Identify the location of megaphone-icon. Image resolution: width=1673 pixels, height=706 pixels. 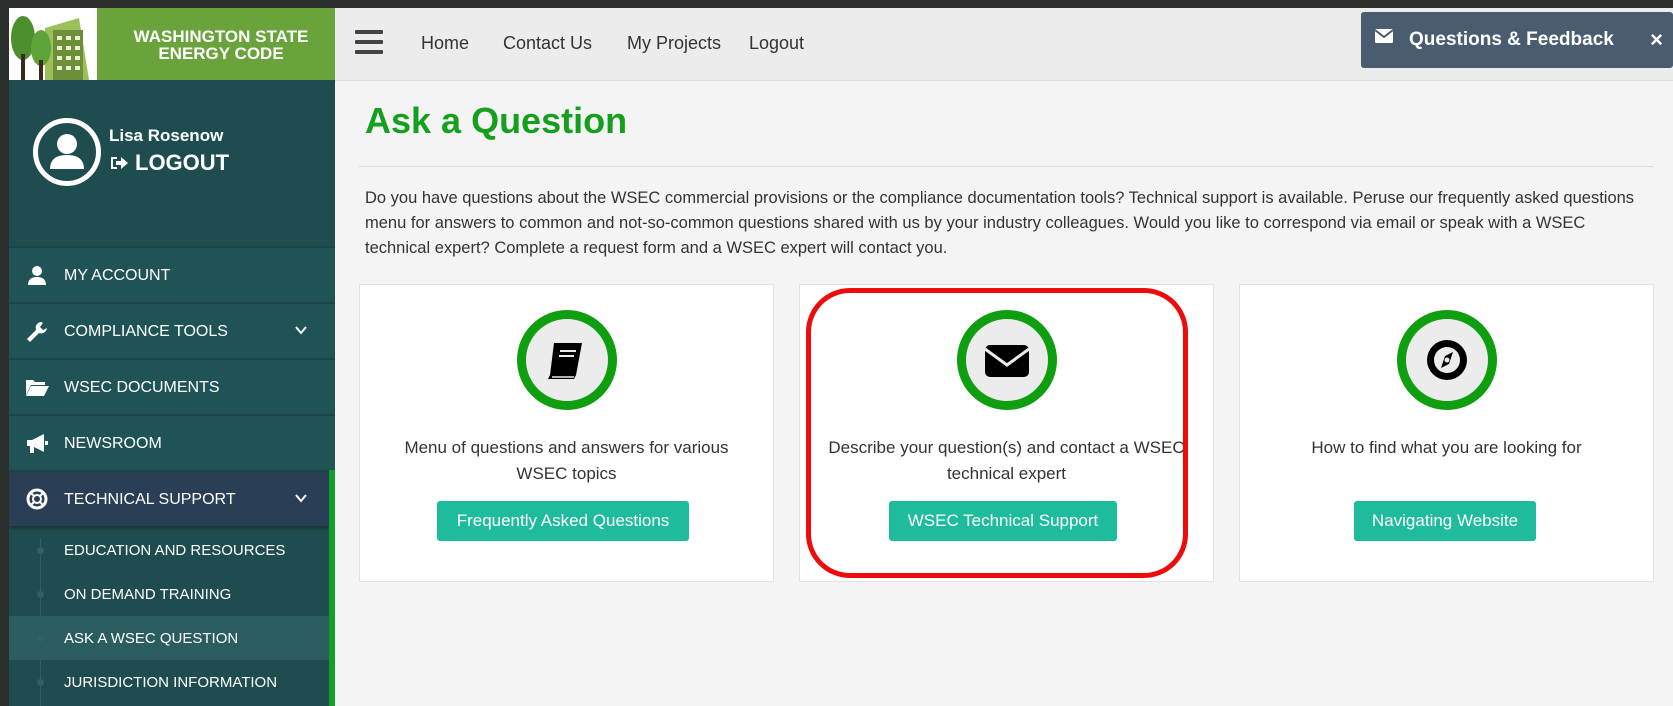
(37, 443).